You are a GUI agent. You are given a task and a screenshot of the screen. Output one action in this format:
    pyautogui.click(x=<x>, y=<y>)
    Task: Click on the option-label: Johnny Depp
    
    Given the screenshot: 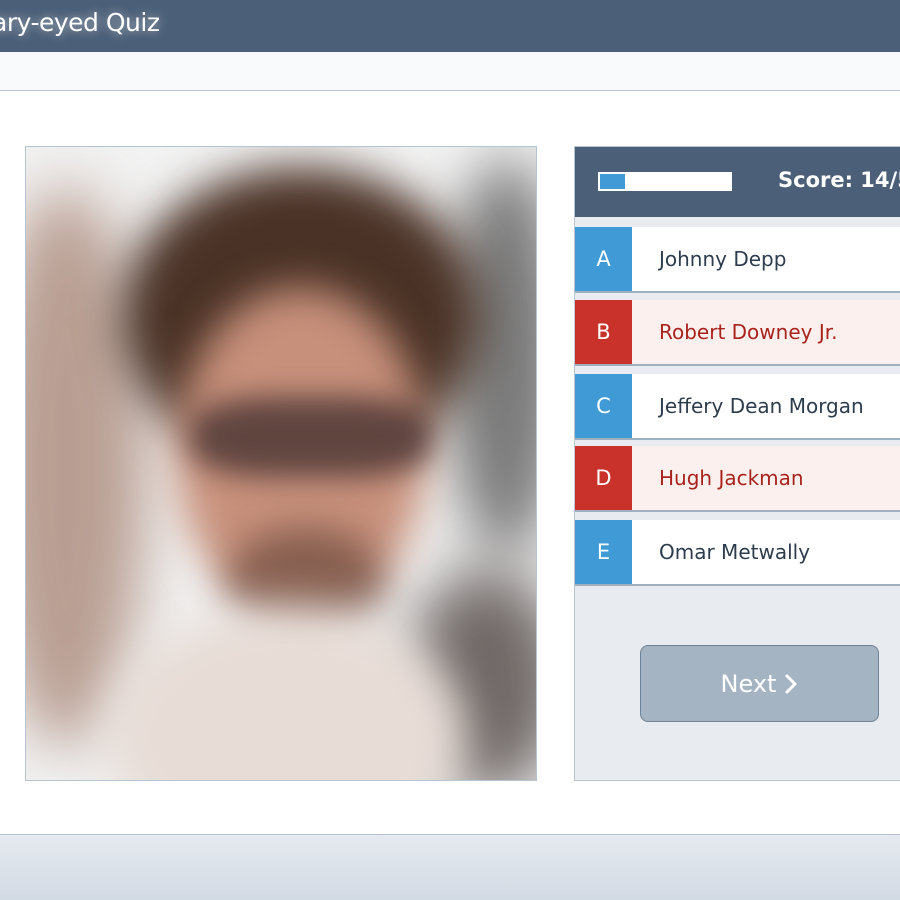 What is the action you would take?
    pyautogui.click(x=723, y=259)
    